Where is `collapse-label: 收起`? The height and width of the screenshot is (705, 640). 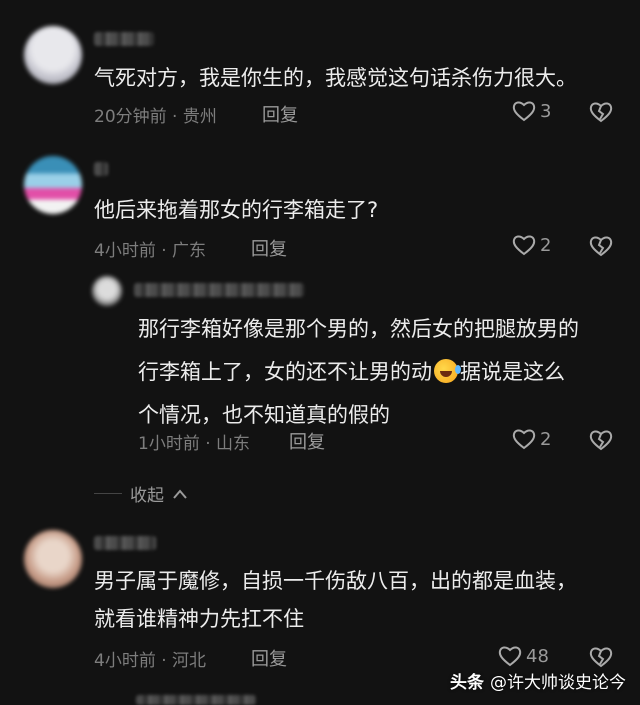
collapse-label: 收起 is located at coordinates (147, 496).